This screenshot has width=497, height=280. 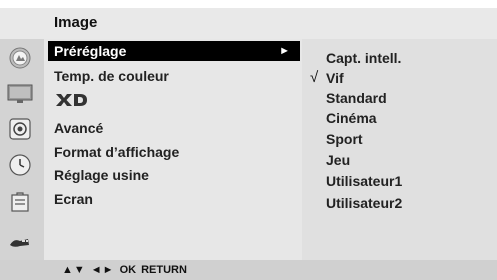 What do you see at coordinates (20, 93) in the screenshot?
I see `tv-icon` at bounding box center [20, 93].